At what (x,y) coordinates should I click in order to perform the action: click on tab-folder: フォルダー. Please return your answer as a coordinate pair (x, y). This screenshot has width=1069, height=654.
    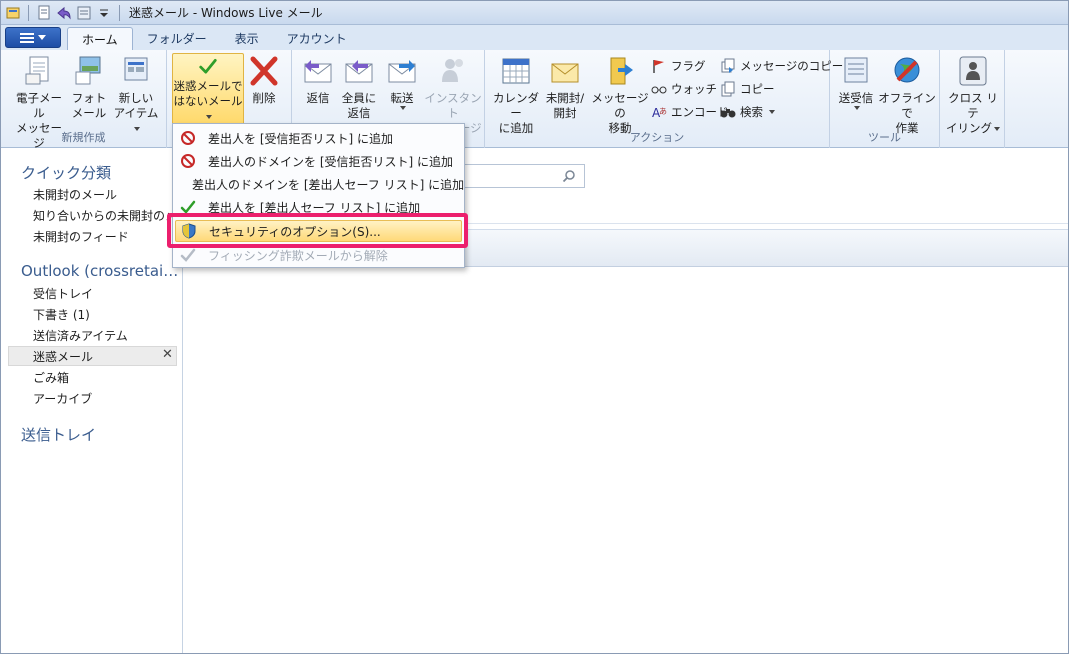
    Looking at the image, I should click on (177, 38).